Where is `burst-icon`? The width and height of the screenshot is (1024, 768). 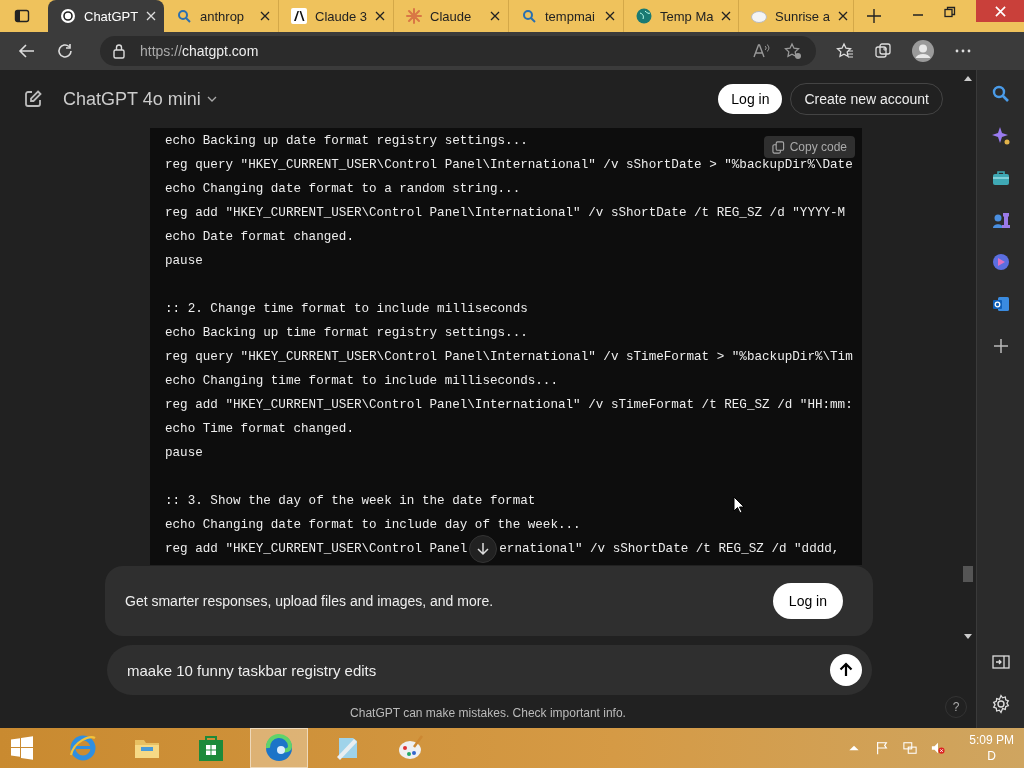 burst-icon is located at coordinates (414, 16).